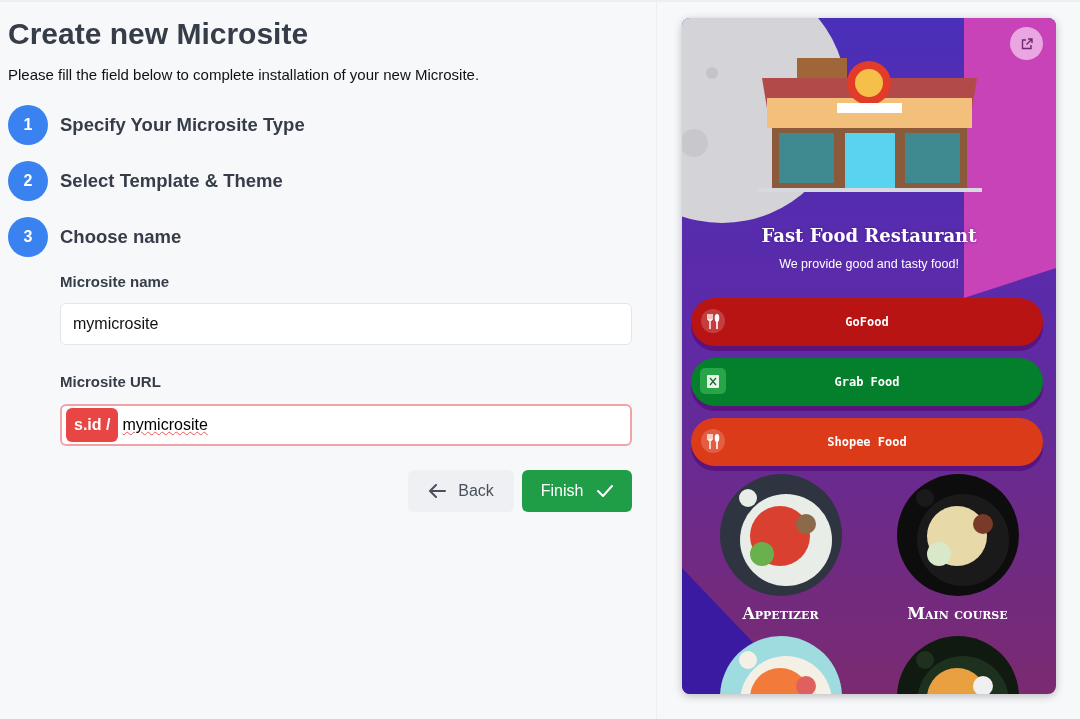 The height and width of the screenshot is (719, 1080). I want to click on menu-category: Appetizer, so click(780, 613).